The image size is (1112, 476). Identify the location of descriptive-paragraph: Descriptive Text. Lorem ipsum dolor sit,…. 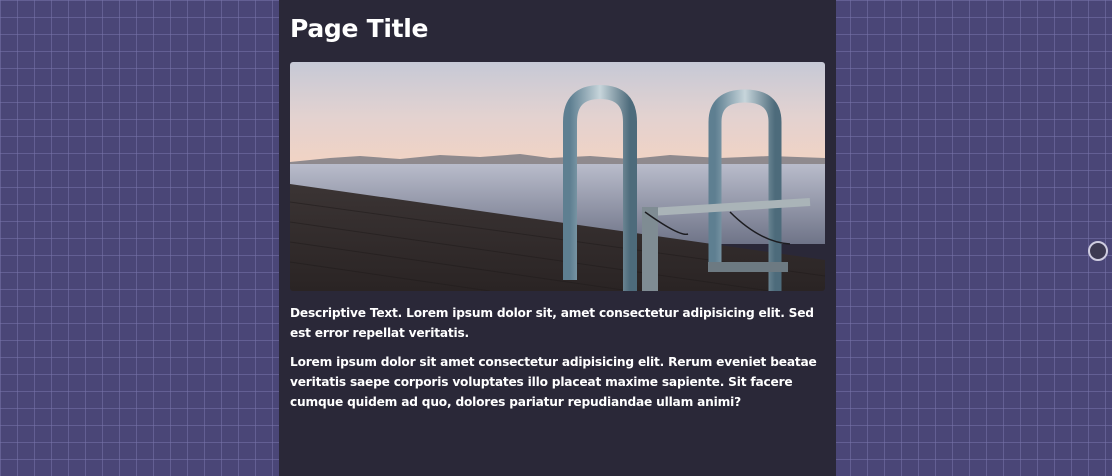
(552, 323).